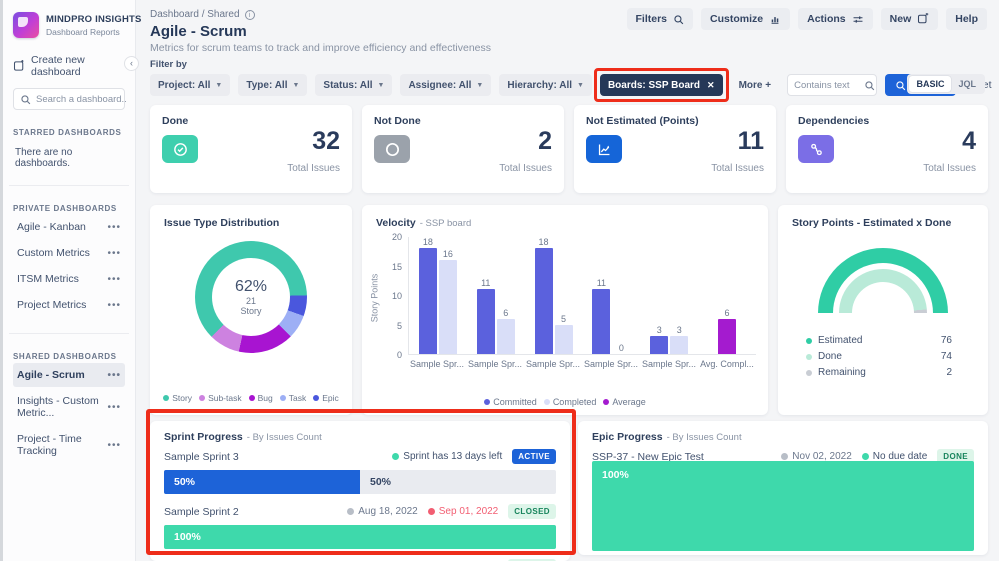 Image resolution: width=999 pixels, height=561 pixels. What do you see at coordinates (510, 402) in the screenshot?
I see `legend-item: Committed` at bounding box center [510, 402].